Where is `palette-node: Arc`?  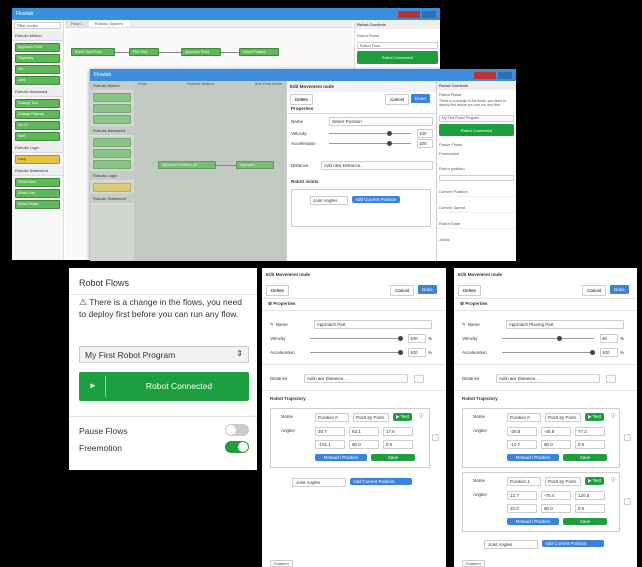 palette-node: Arc is located at coordinates (37, 69).